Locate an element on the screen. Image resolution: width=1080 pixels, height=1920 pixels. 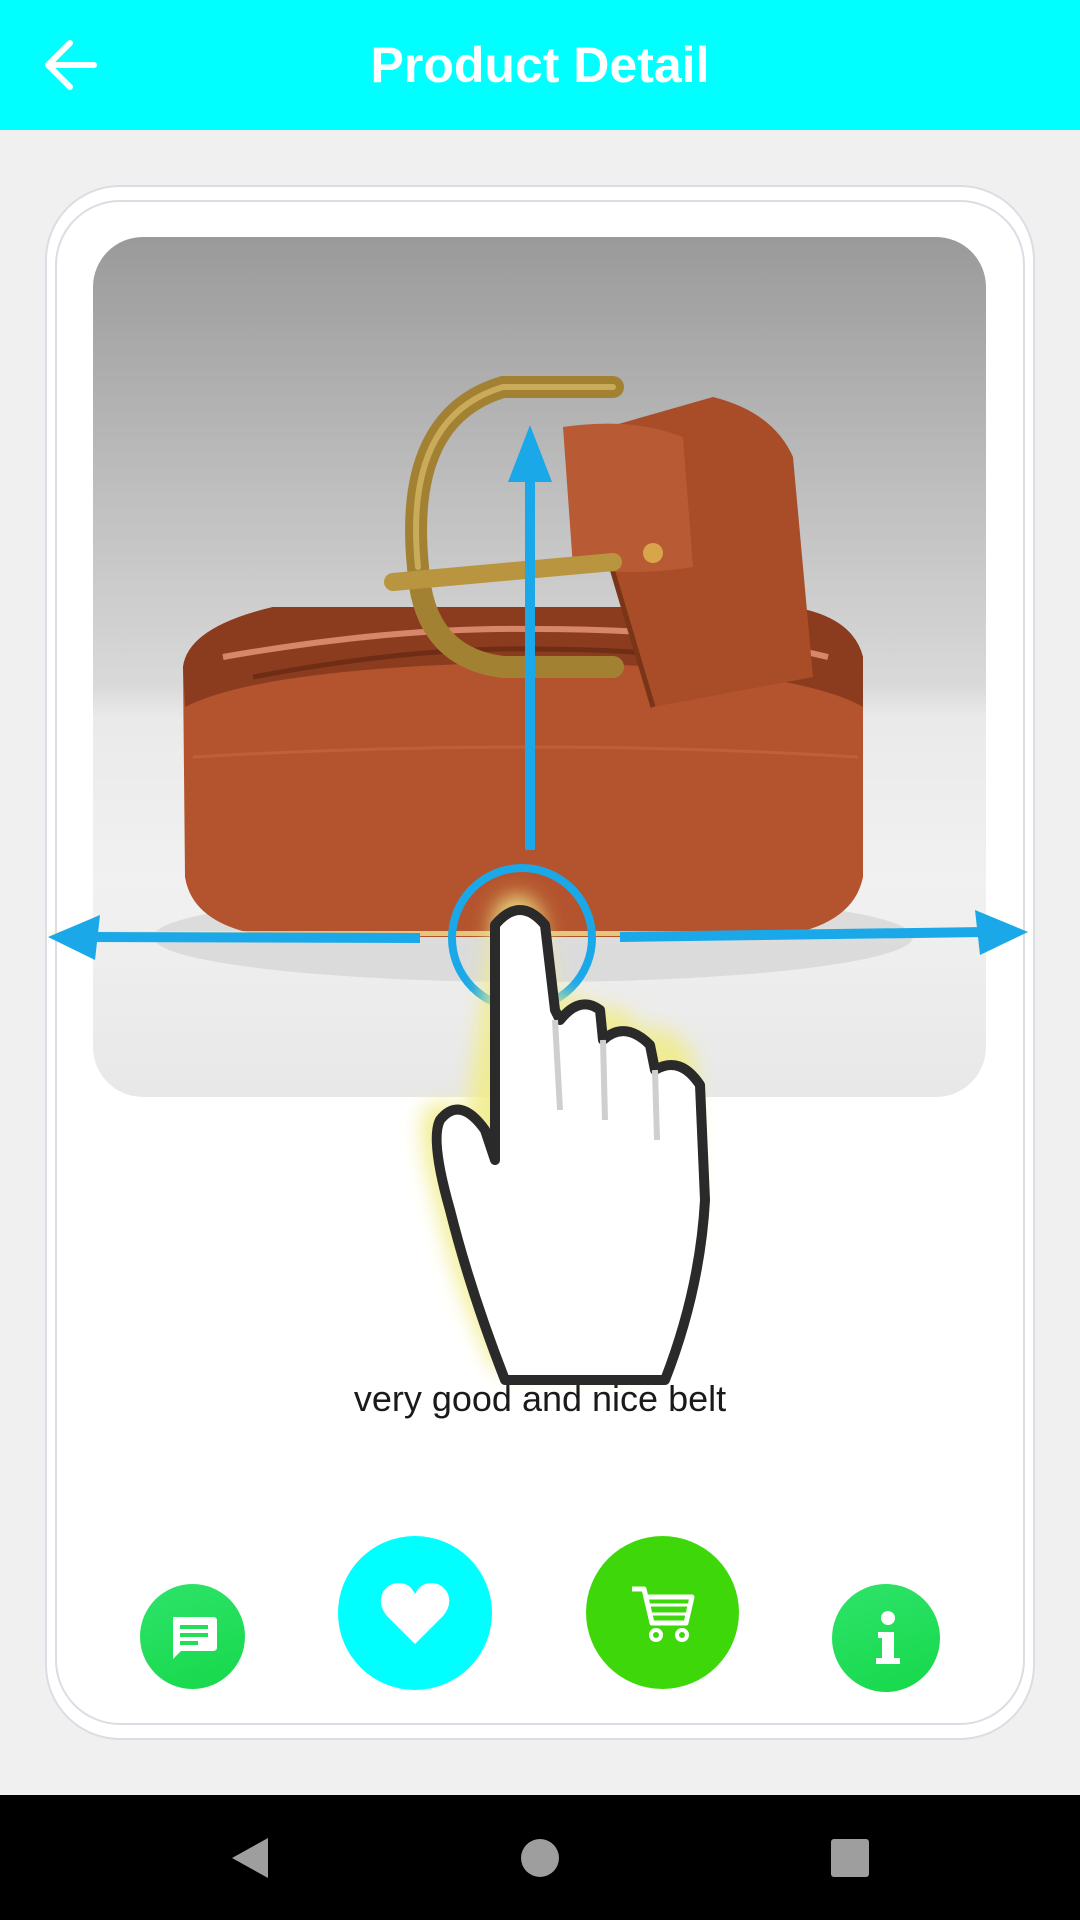
page-title: Product Detail is located at coordinates (540, 65).